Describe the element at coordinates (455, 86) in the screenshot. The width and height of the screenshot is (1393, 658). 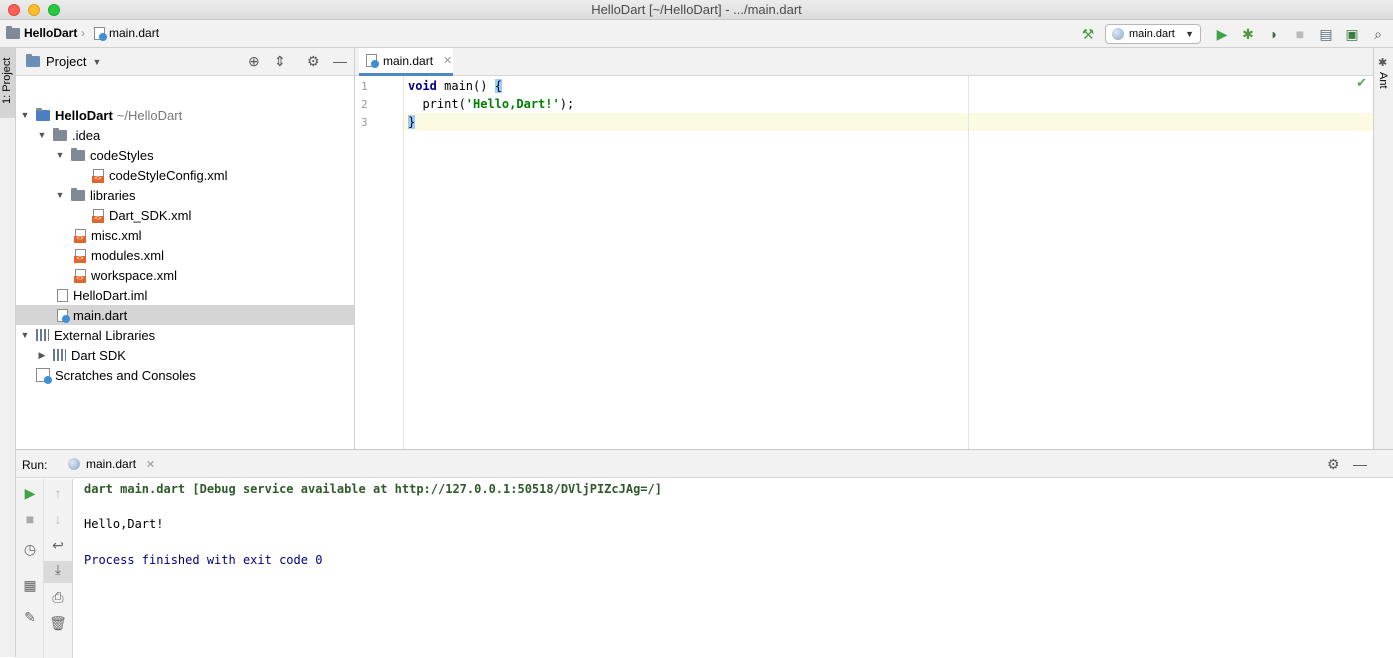
I see `code-line-1: void main() {` at that location.